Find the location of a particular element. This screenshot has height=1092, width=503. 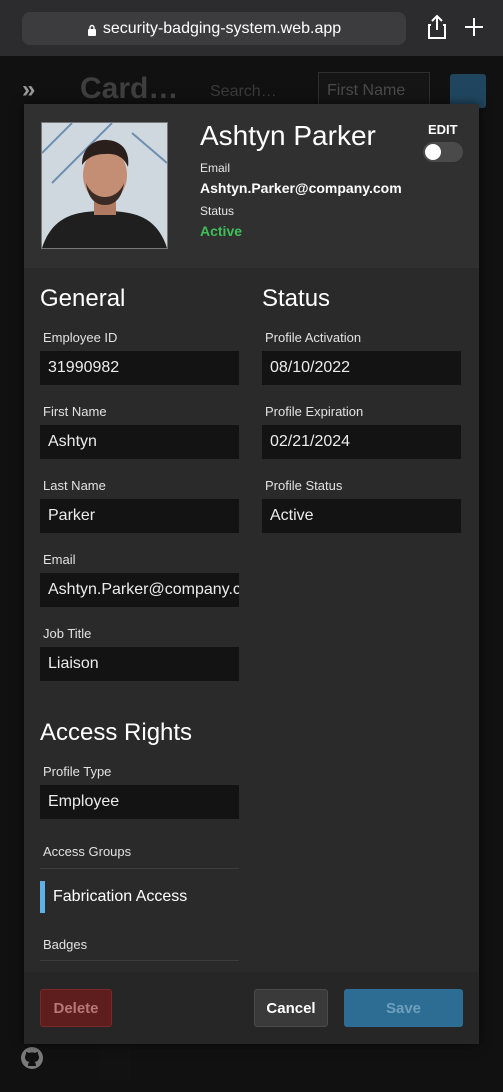

edit-toggle is located at coordinates (443, 152).